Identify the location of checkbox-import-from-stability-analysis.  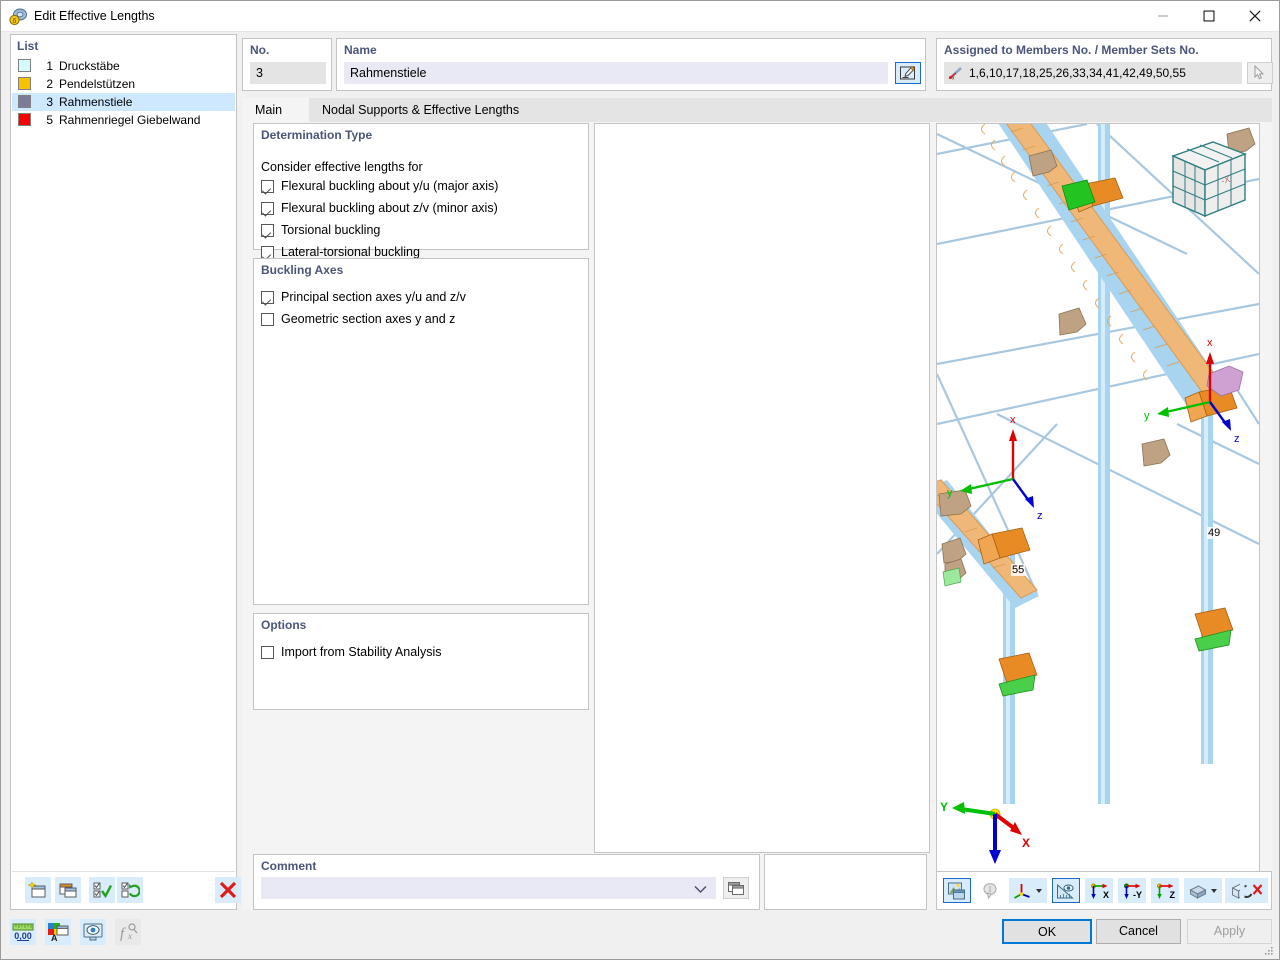
(267, 652).